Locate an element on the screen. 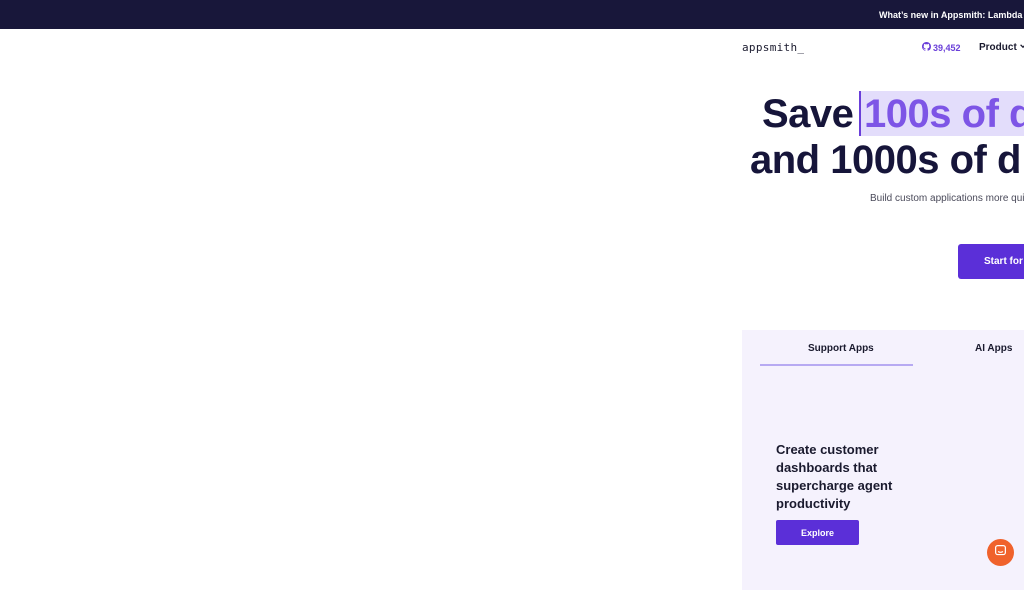  github-stars-count: 39,452 is located at coordinates (947, 47).